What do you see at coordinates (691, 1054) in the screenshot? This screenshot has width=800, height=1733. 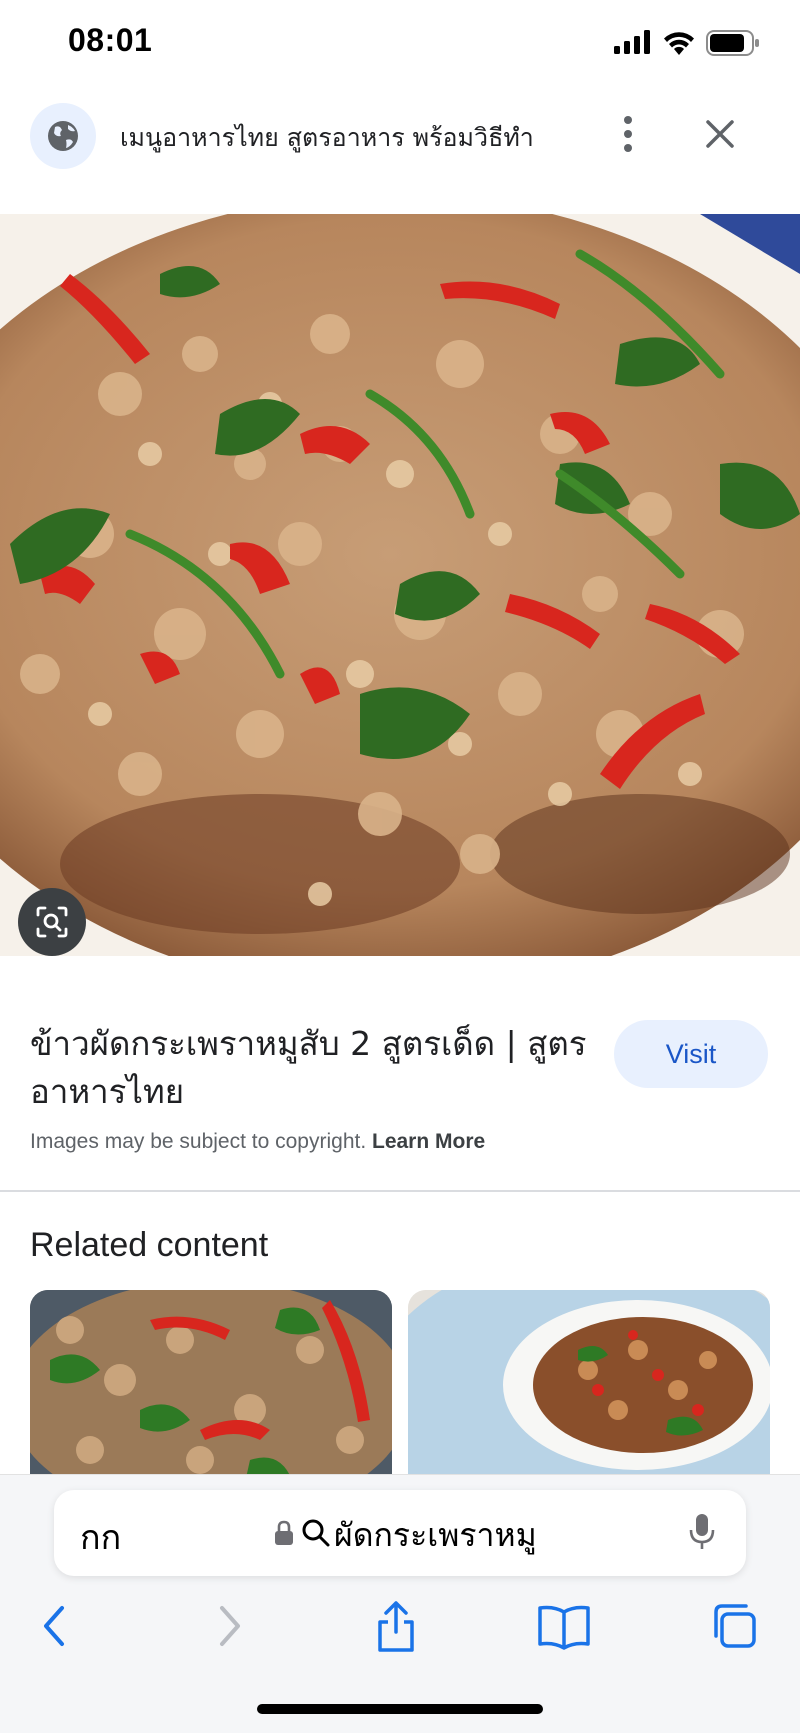 I see `visit-button: Visit` at bounding box center [691, 1054].